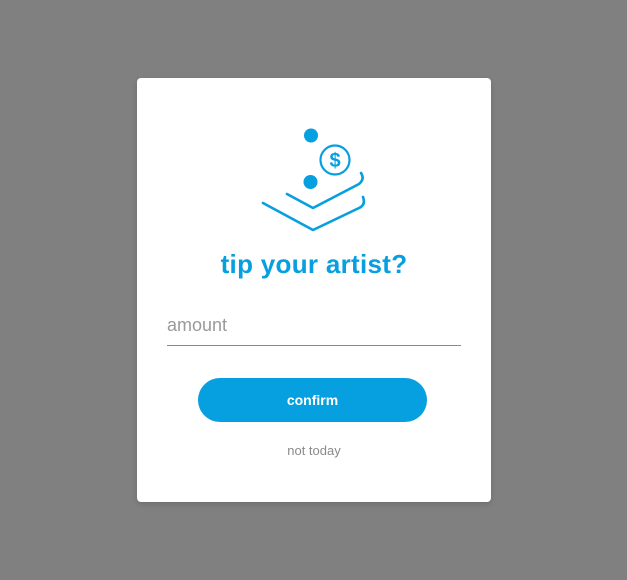 This screenshot has width=627, height=580. I want to click on coin-dollar-sign: $, so click(334, 161).